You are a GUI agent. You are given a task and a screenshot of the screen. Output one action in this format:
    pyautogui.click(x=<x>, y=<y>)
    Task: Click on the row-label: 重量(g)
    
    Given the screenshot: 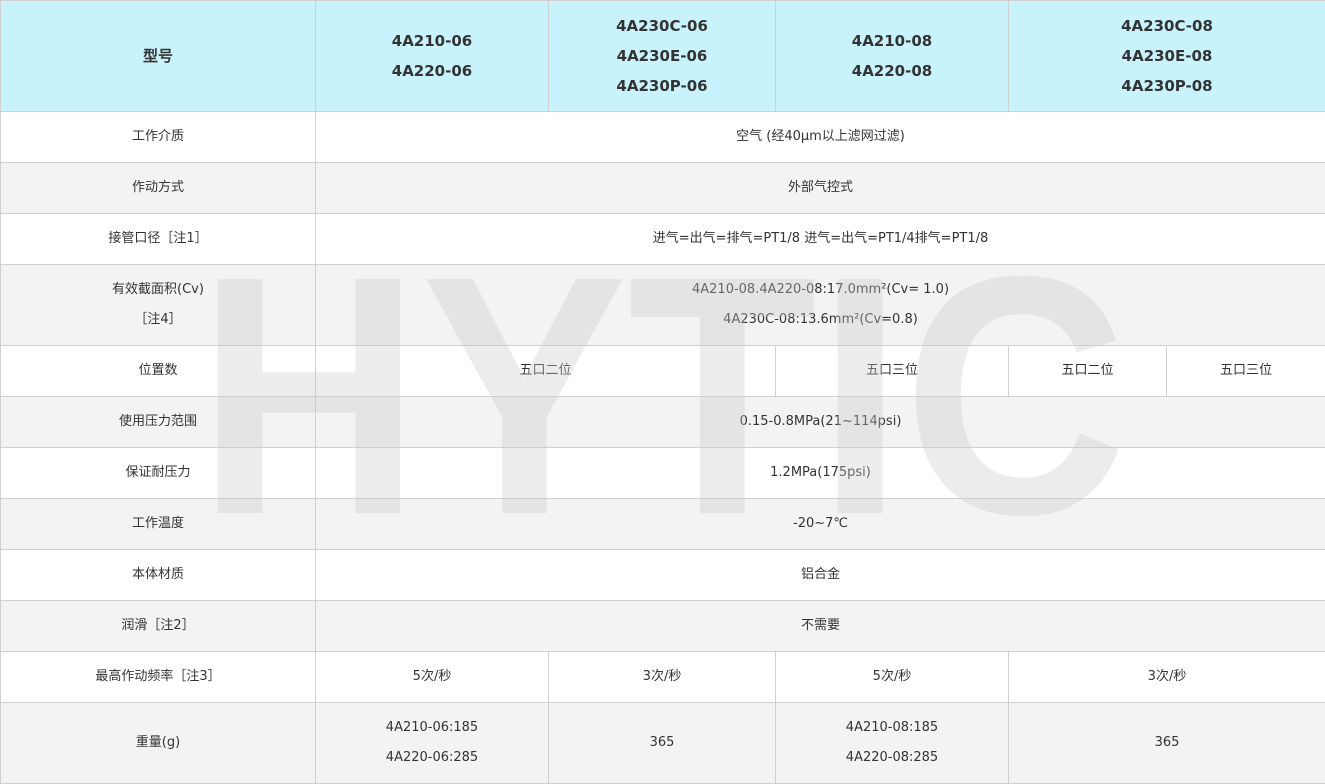 What is the action you would take?
    pyautogui.click(x=158, y=743)
    